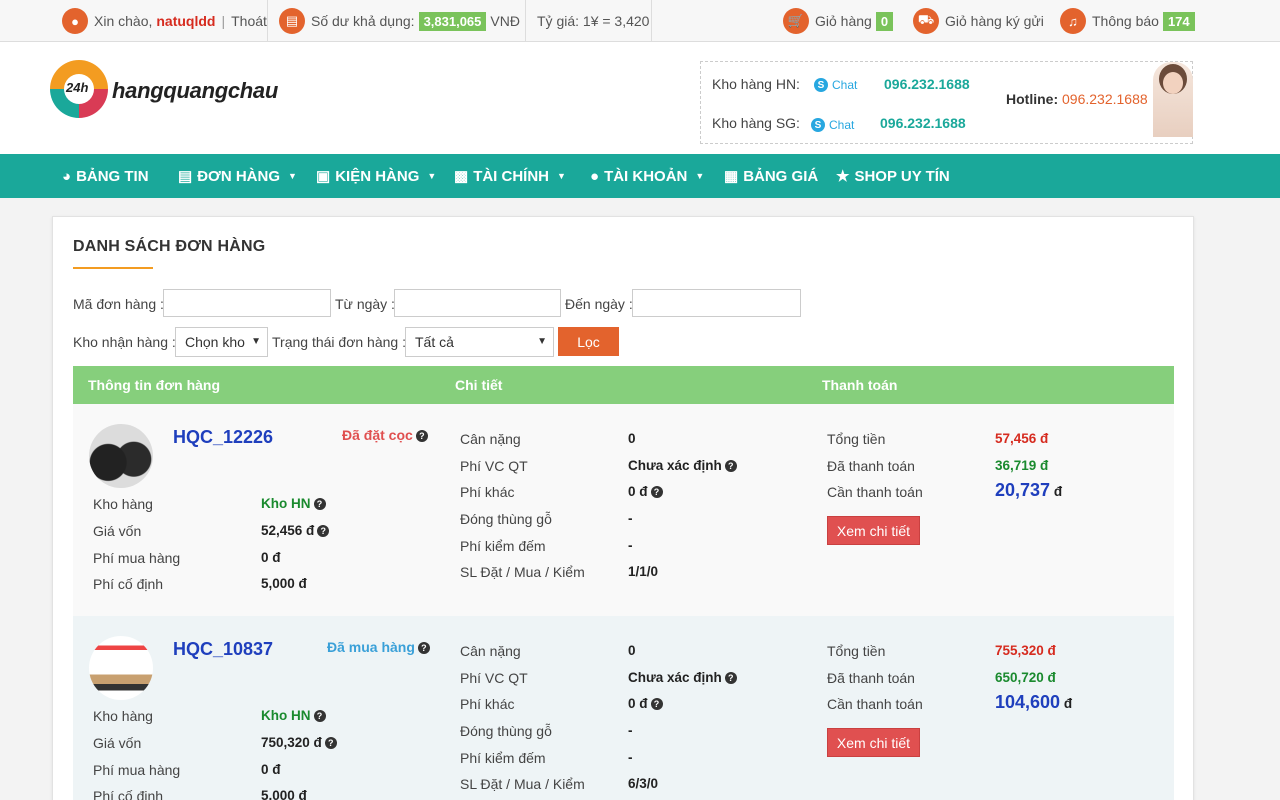 This screenshot has height=800, width=1280. I want to click on user-greeting: ● Xin chào, natuqldd | Thoát, so click(164, 21).